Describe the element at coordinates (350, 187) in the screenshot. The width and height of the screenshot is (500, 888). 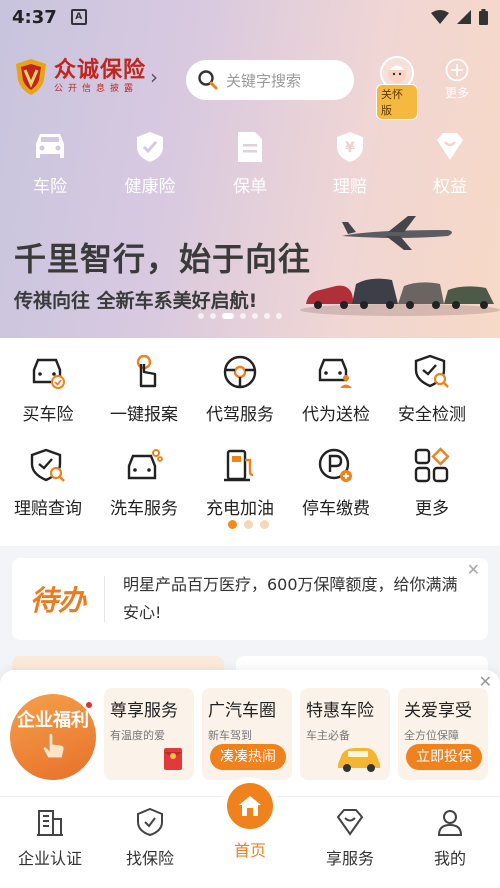
I see `quicknav-label: 理赔` at that location.